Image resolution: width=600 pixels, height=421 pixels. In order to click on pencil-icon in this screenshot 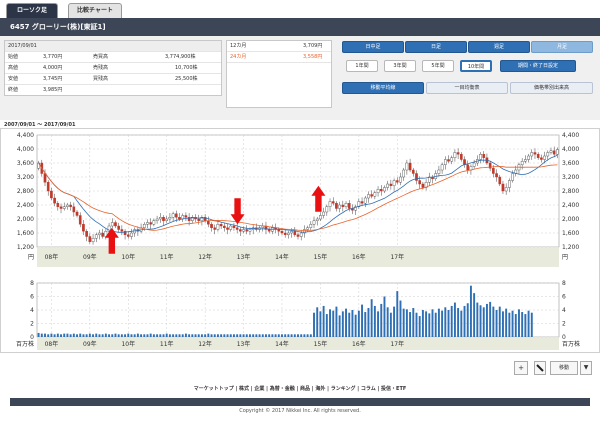, I will do `click(540, 368)`.